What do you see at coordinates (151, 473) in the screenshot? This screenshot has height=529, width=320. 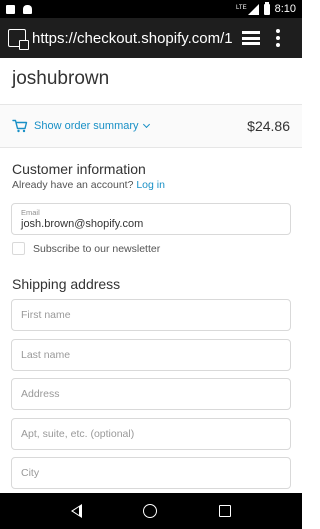 I see `city-field: City` at bounding box center [151, 473].